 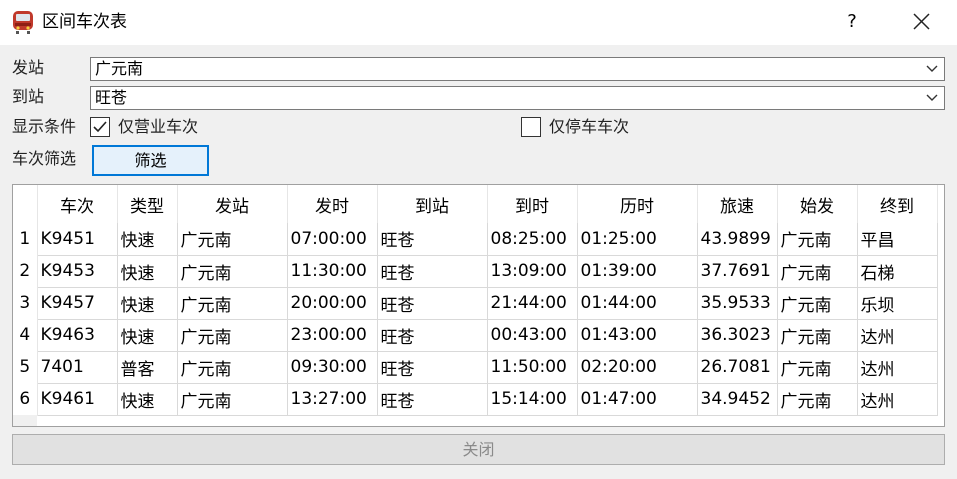 I want to click on column-header: 发时, so click(x=332, y=204).